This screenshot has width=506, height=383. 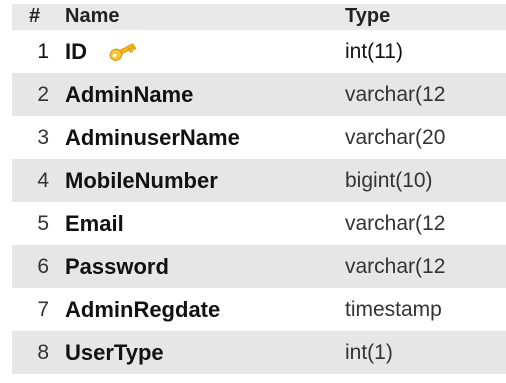 I want to click on table-row: 3 AdminuserName varchar(20, so click(x=259, y=137).